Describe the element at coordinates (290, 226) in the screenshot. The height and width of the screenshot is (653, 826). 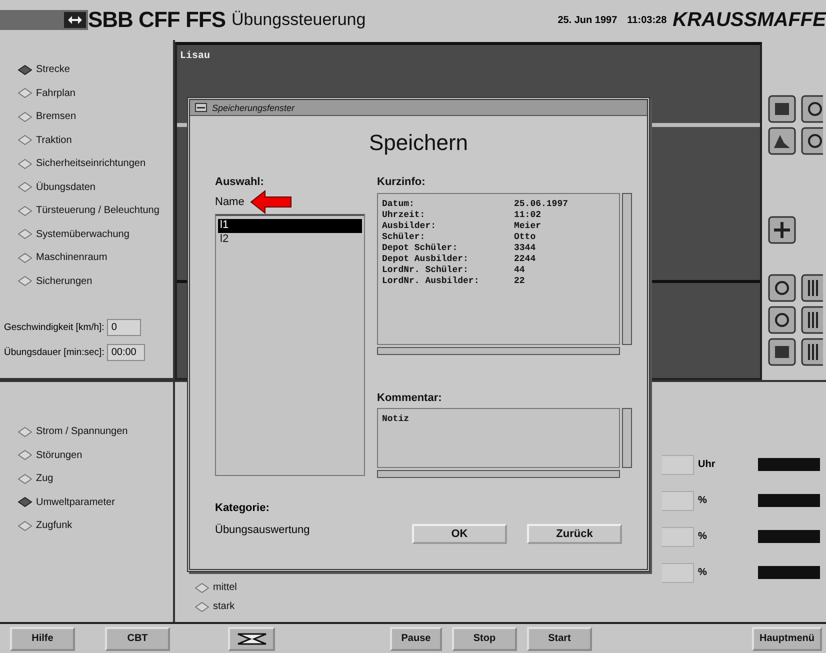
I see `list-item: l1` at that location.